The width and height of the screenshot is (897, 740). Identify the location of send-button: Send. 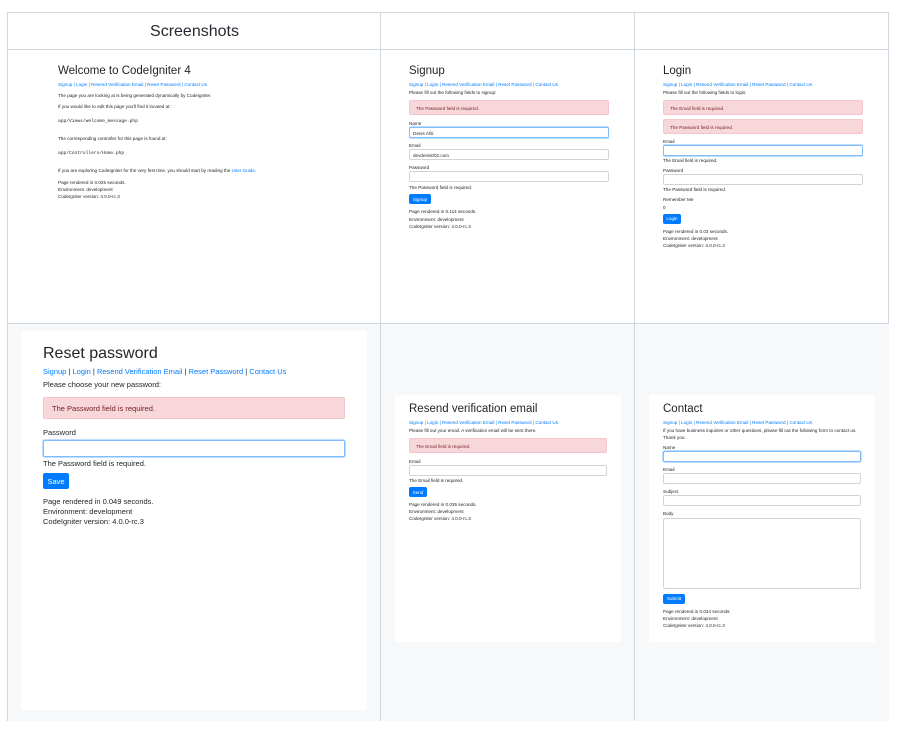
(418, 492).